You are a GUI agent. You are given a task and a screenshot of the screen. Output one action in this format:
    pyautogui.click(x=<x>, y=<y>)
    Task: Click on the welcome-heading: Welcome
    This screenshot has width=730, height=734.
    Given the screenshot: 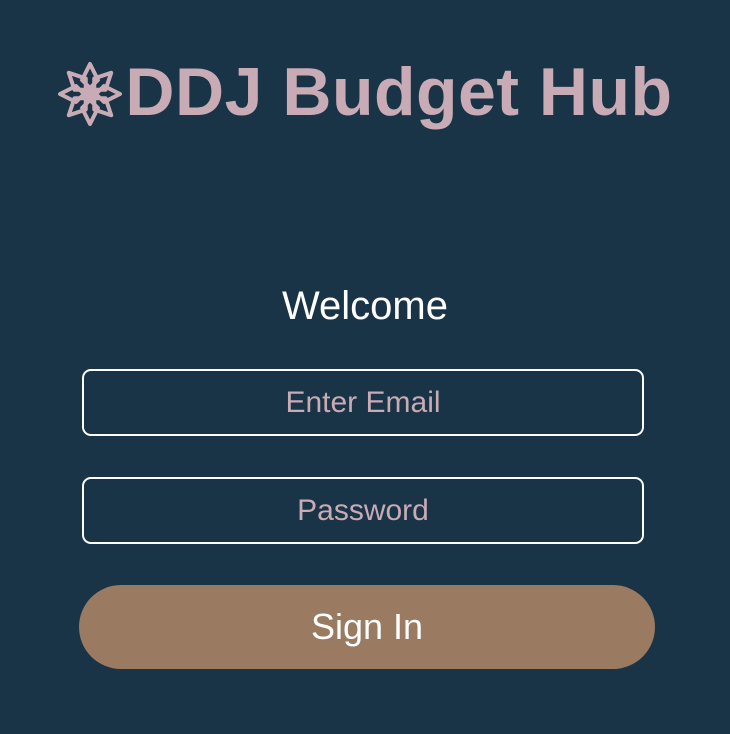 What is the action you would take?
    pyautogui.click(x=365, y=306)
    